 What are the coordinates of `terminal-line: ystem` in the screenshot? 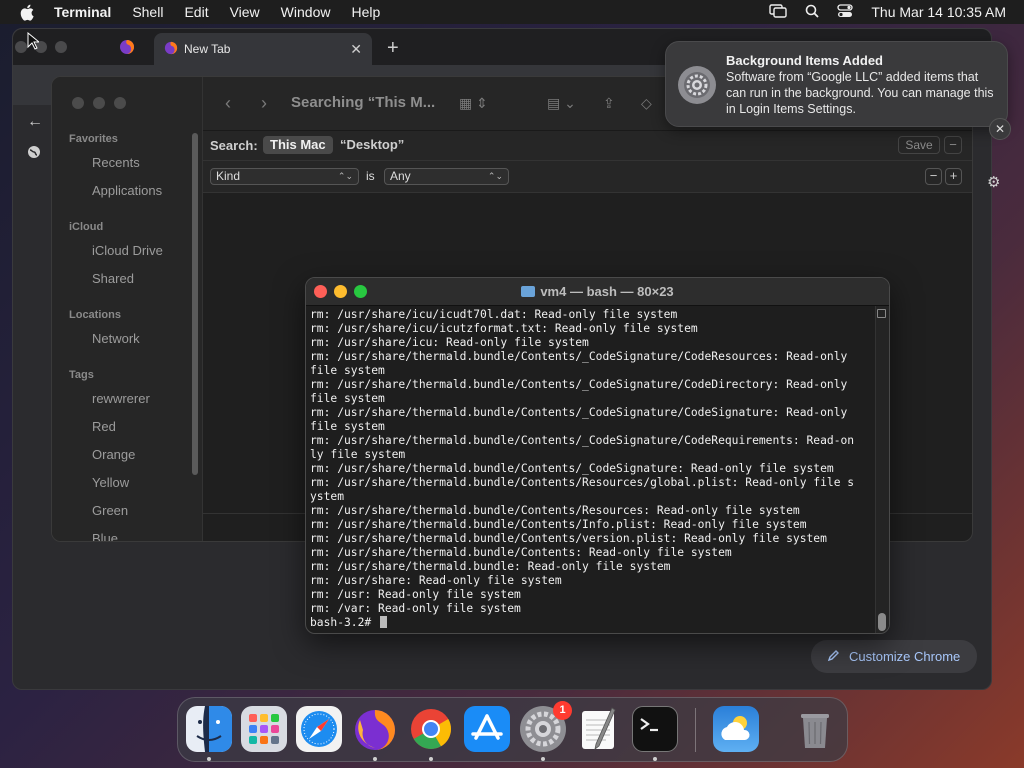 It's located at (327, 496).